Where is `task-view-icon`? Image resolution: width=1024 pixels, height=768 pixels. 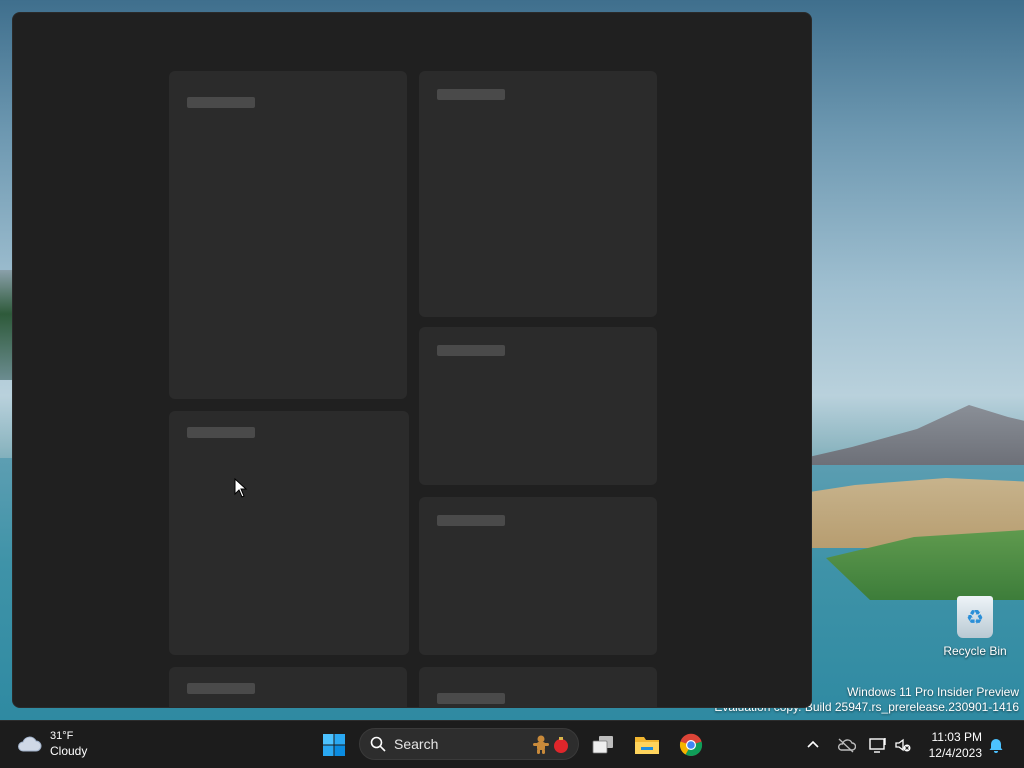 task-view-icon is located at coordinates (602, 745).